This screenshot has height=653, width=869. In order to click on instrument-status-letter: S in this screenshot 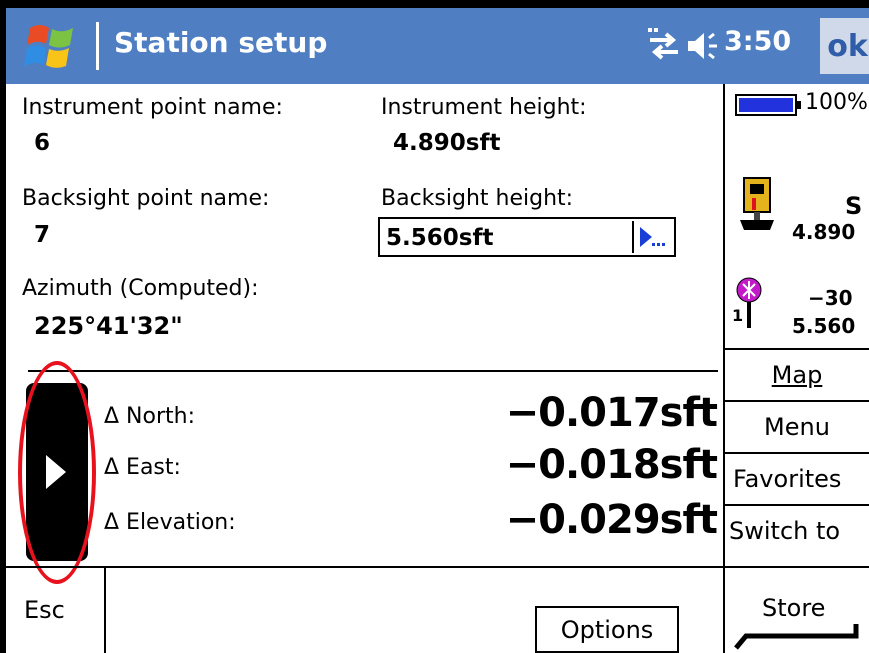, I will do `click(854, 206)`.